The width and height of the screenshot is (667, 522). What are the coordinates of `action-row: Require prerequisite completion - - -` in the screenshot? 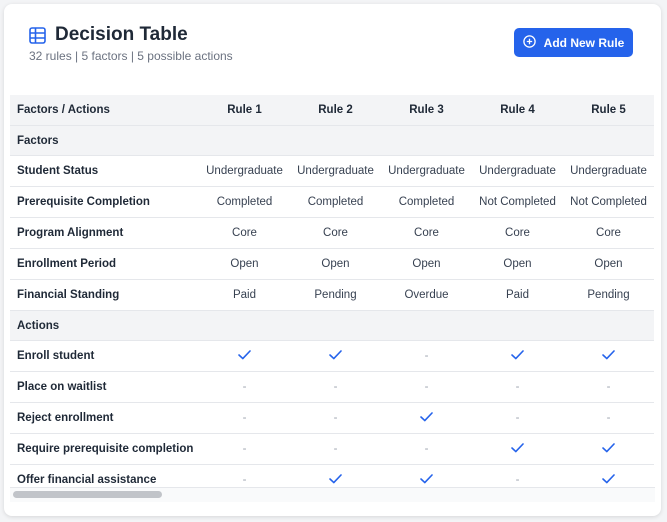 It's located at (332, 449).